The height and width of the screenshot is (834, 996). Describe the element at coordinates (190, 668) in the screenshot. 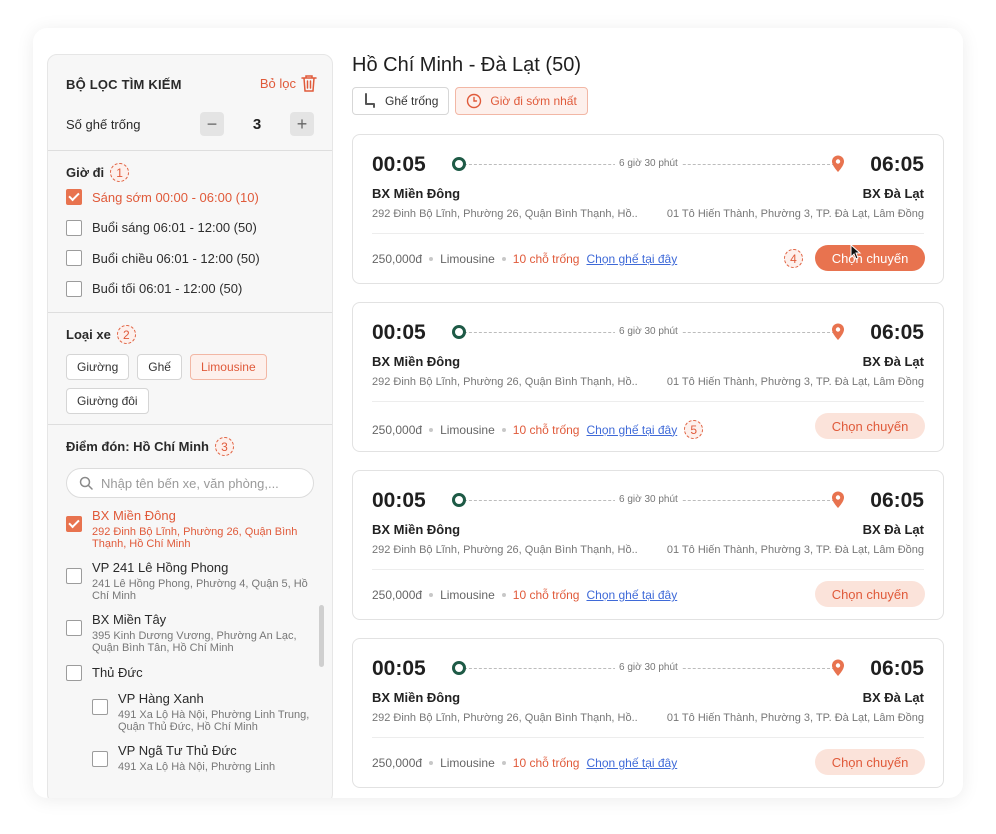

I see `pickup-stop-group: Thủ Đức` at that location.